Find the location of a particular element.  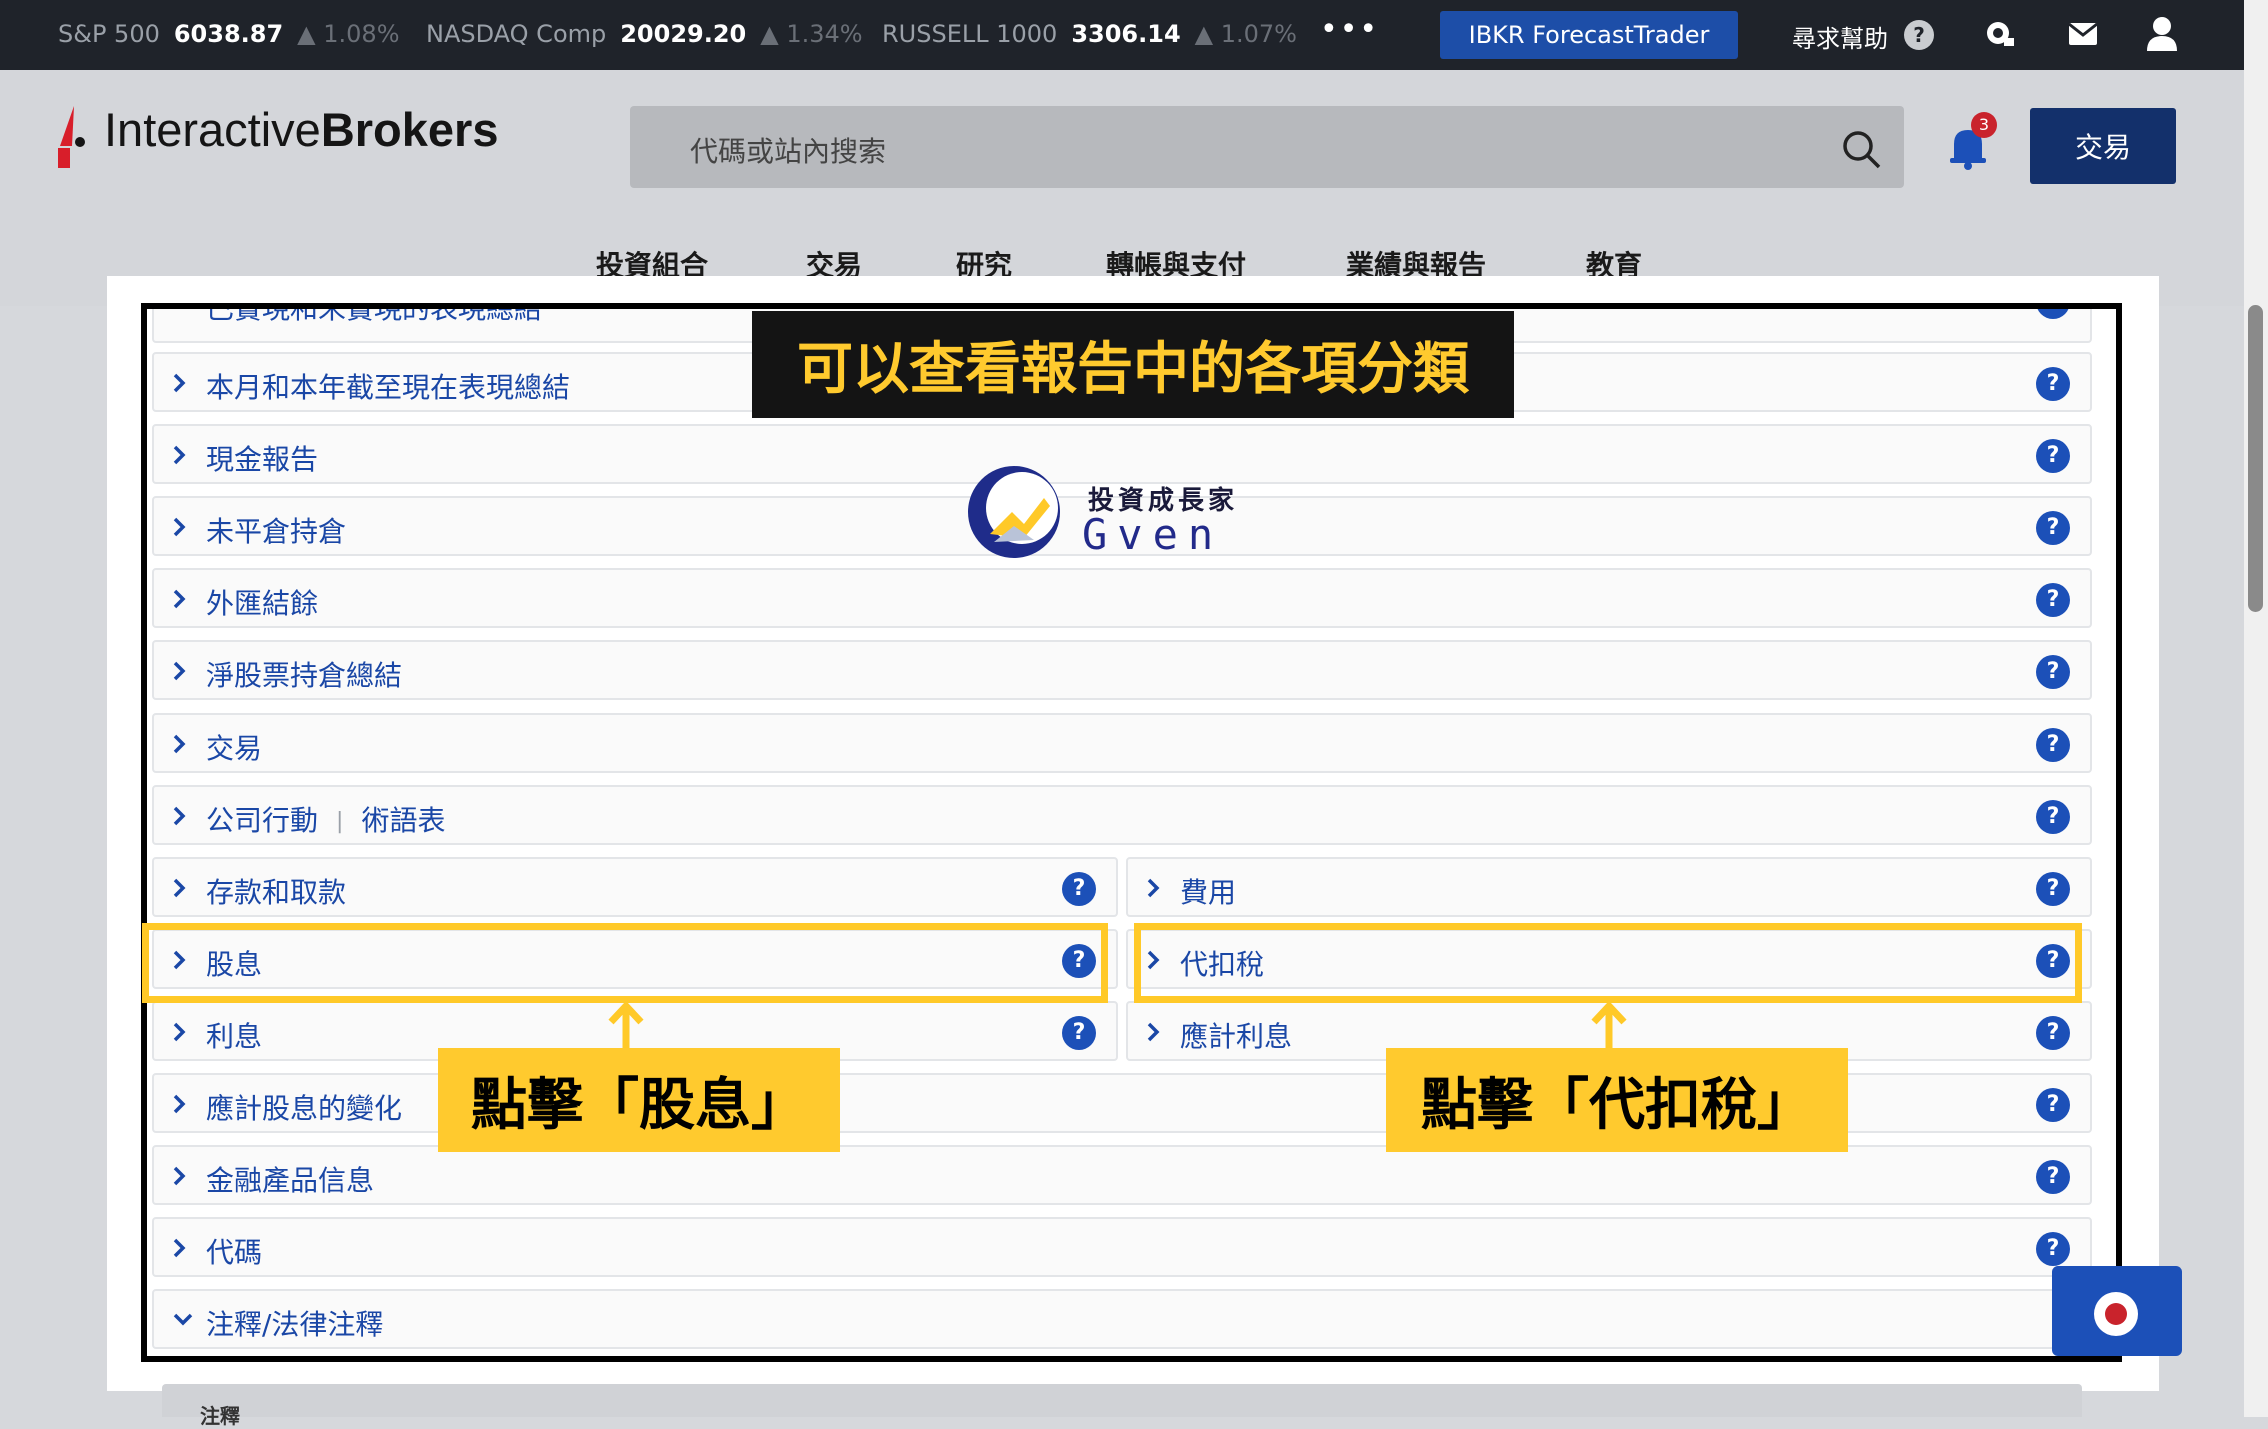

logo-text-brokers: Brokers is located at coordinates (409, 129).